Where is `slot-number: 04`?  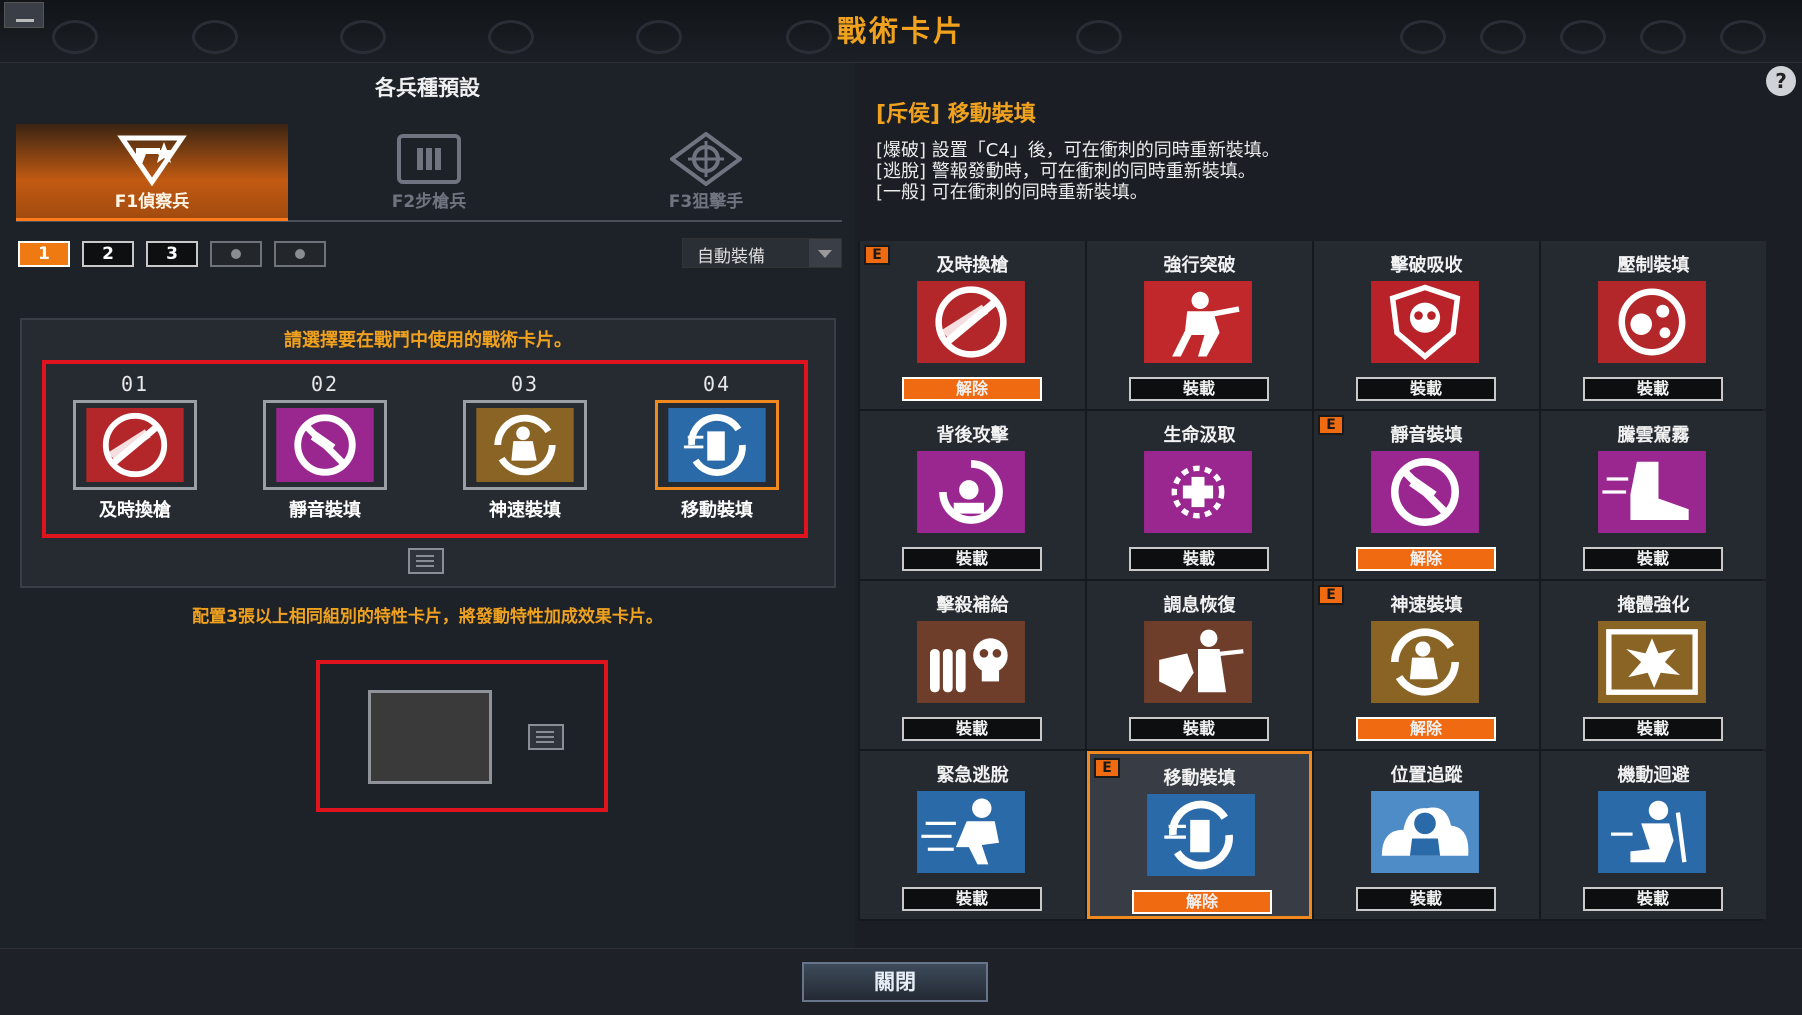 slot-number: 04 is located at coordinates (717, 384).